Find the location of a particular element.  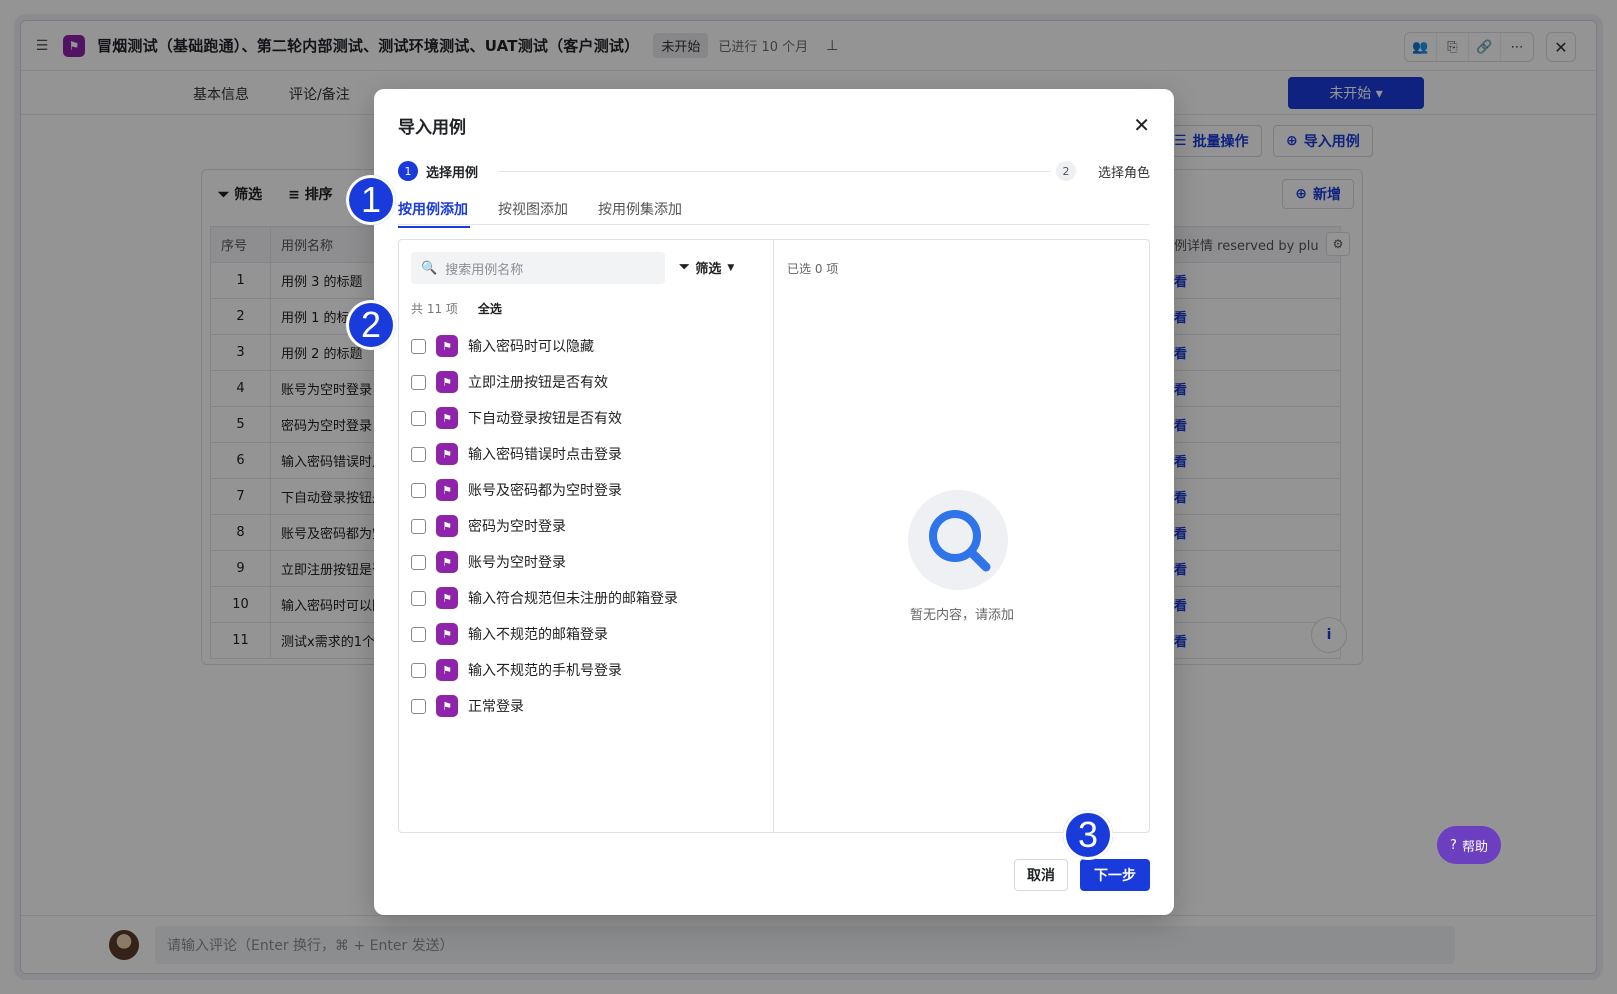

case-name: 输入不规范的手机号登录 is located at coordinates (545, 671).